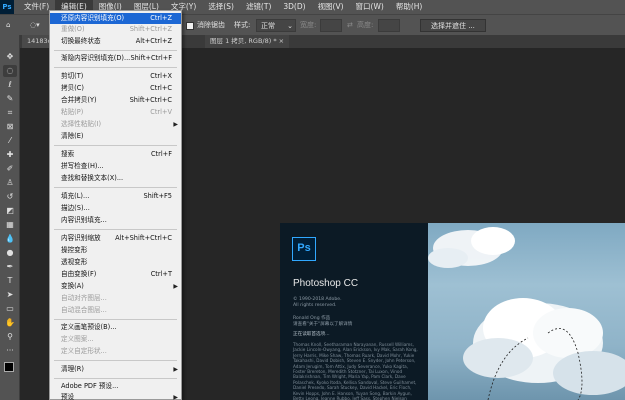 The height and width of the screenshot is (400, 625). I want to click on style-select: 正常 ⌄, so click(276, 25).